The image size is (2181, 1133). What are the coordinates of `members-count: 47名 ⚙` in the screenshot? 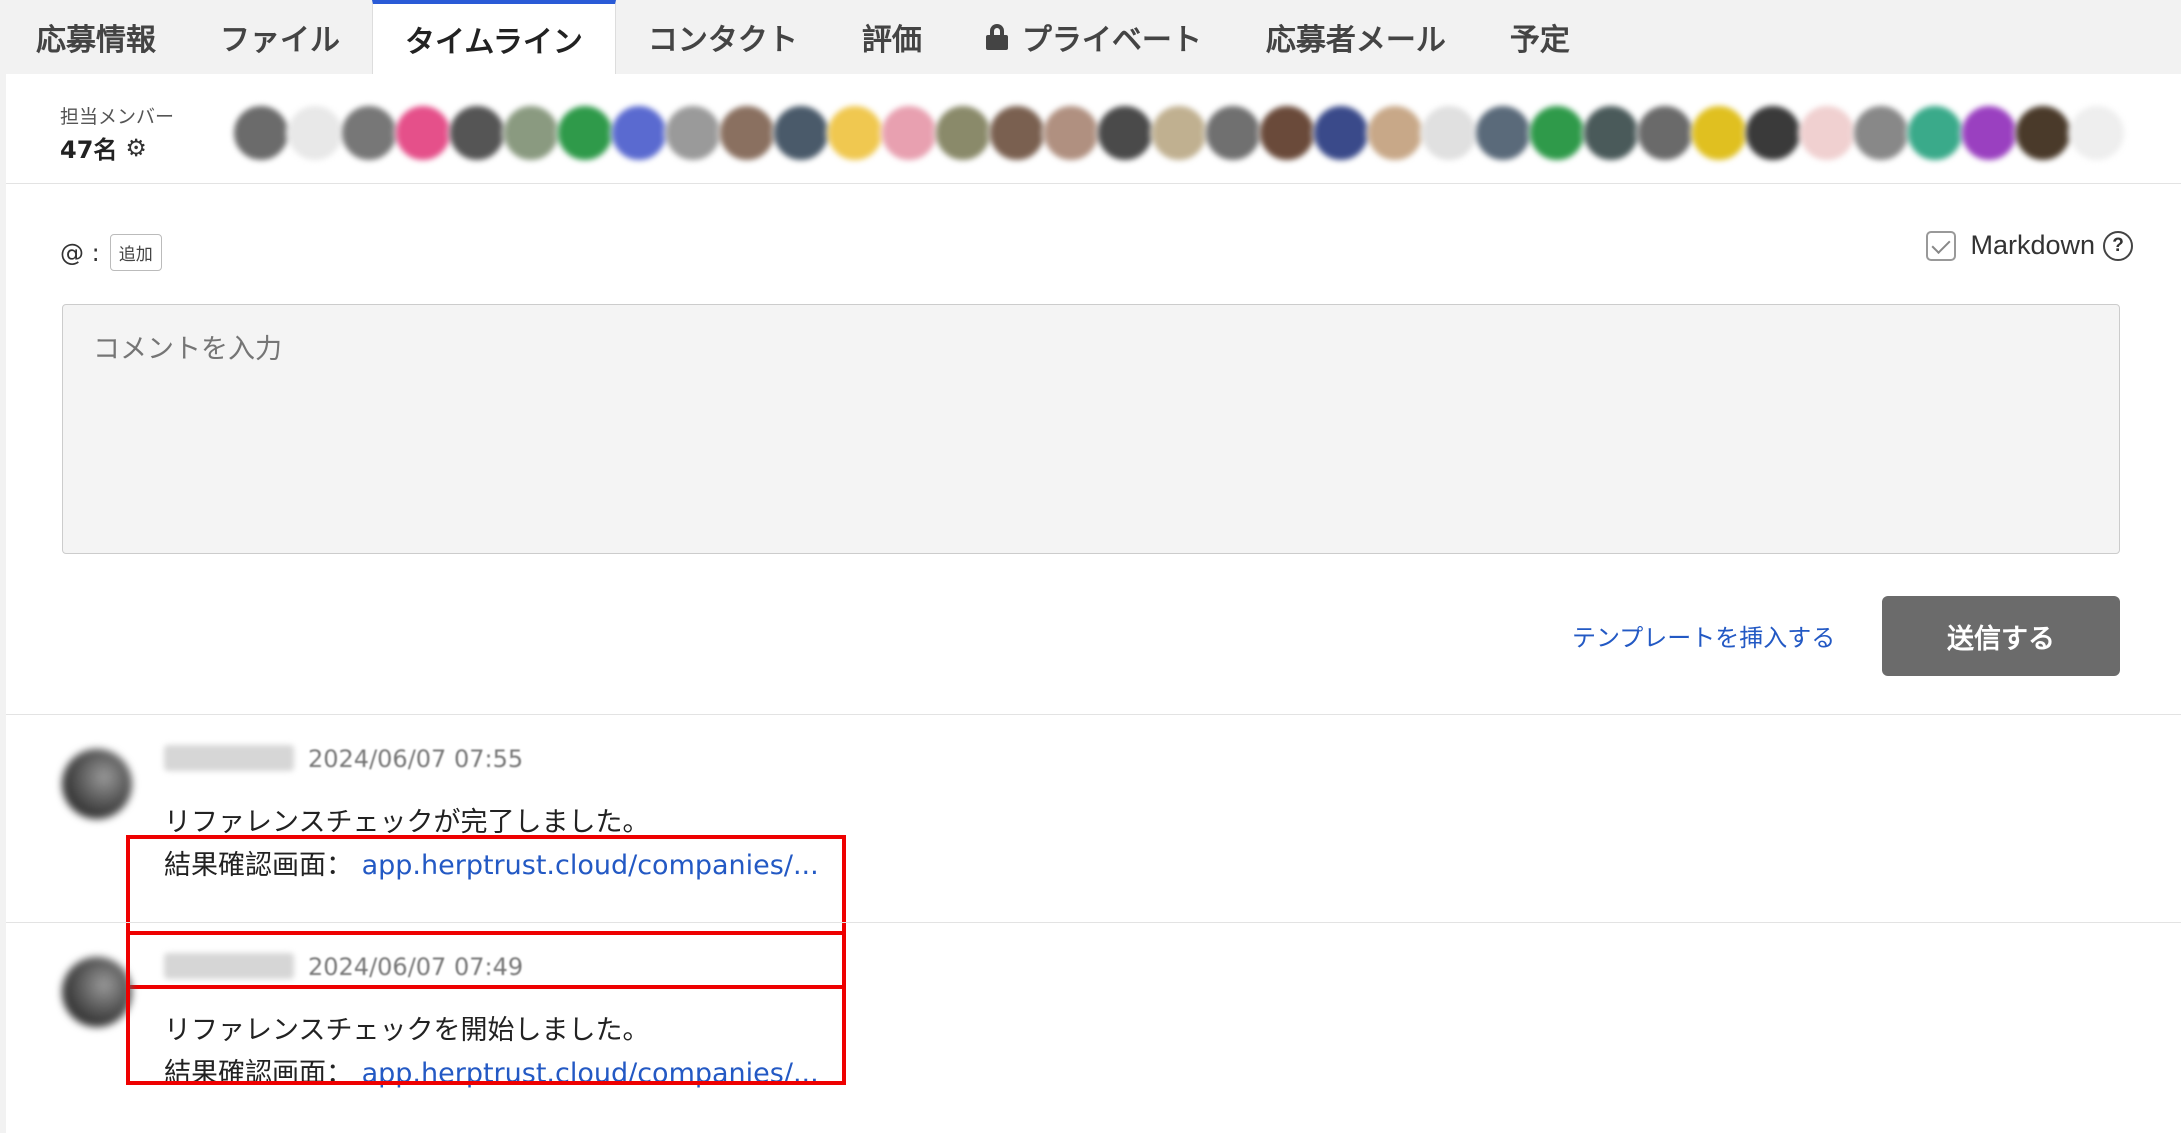 It's located at (103, 147).